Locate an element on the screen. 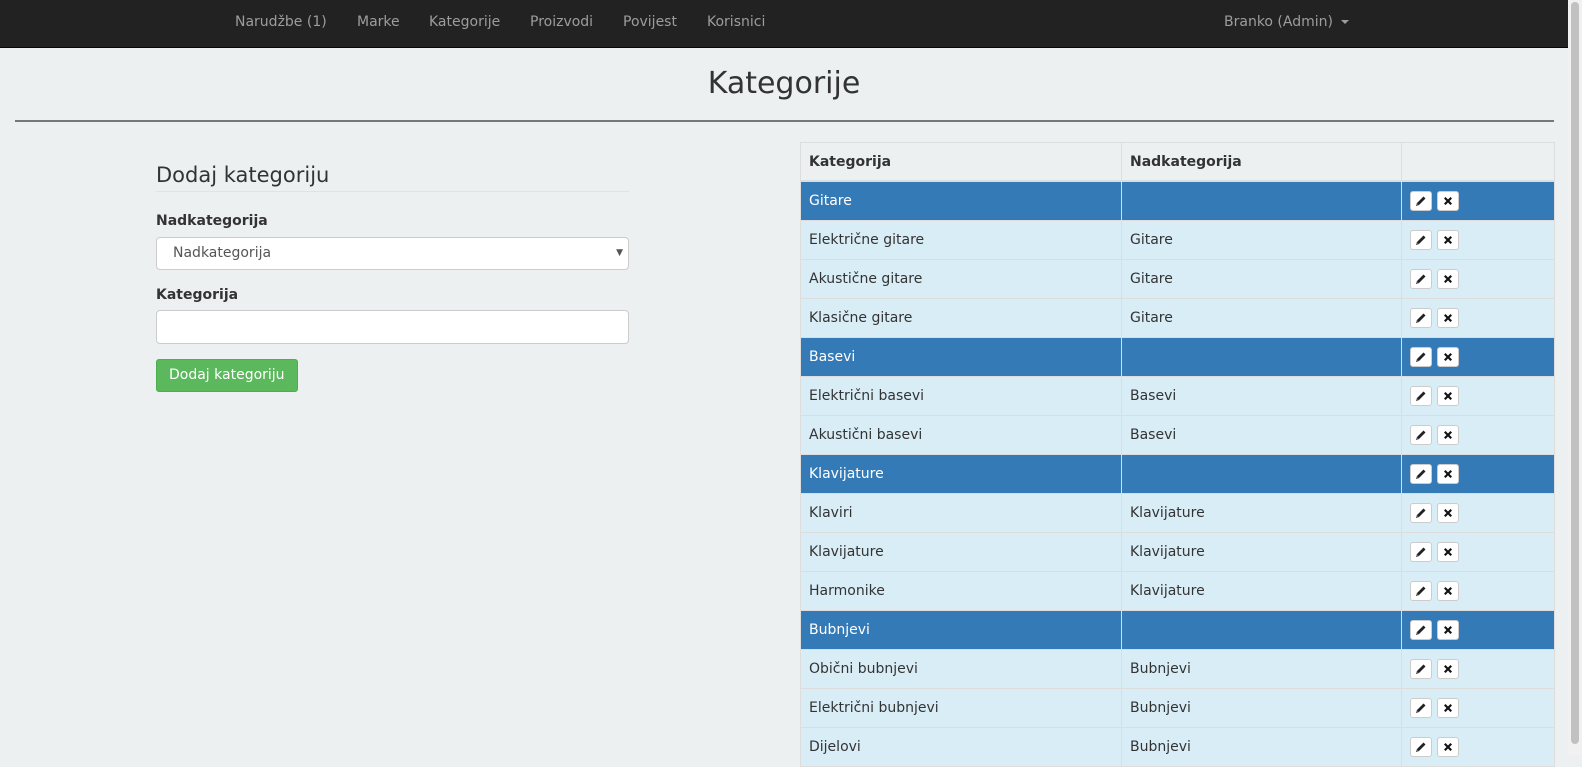 This screenshot has width=1582, height=767. table-row-parent-category: Bubnjevi is located at coordinates (1177, 630).